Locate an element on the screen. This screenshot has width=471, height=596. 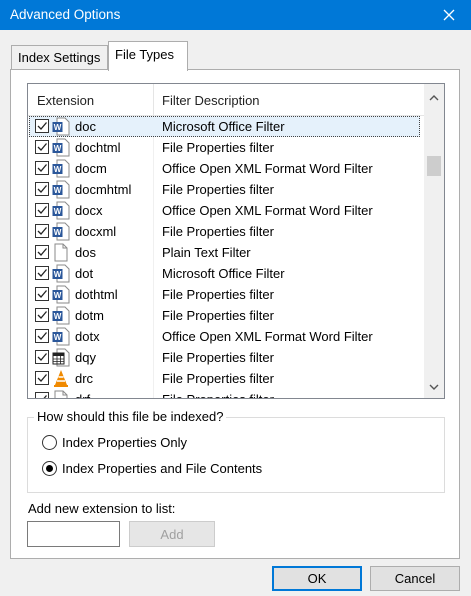
scroll-thumb is located at coordinates (434, 166).